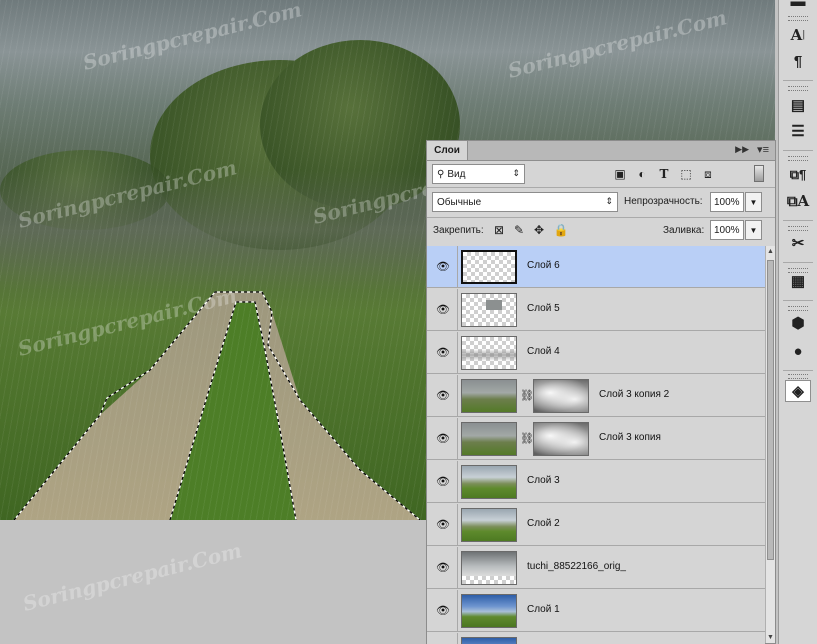 The image size is (817, 644). What do you see at coordinates (684, 230) in the screenshot?
I see `fill-label: Заливка:` at bounding box center [684, 230].